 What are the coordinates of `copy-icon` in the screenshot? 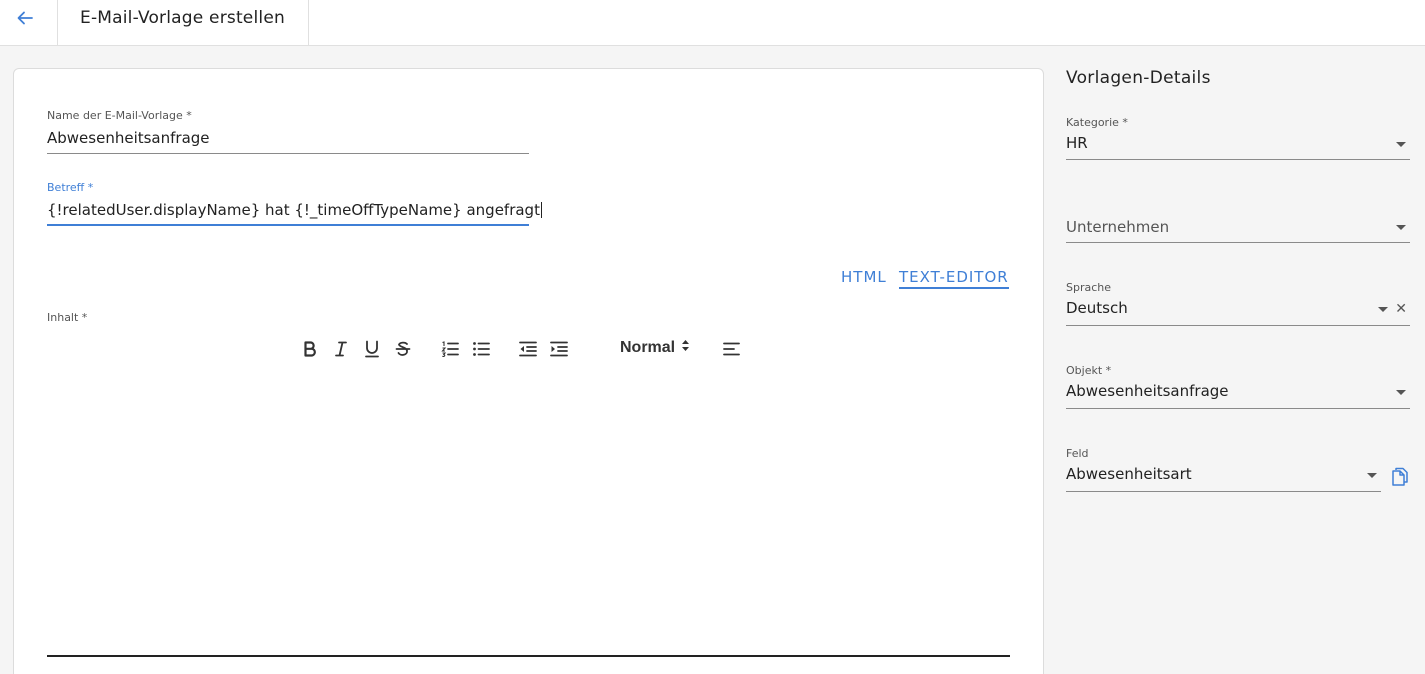 It's located at (1400, 478).